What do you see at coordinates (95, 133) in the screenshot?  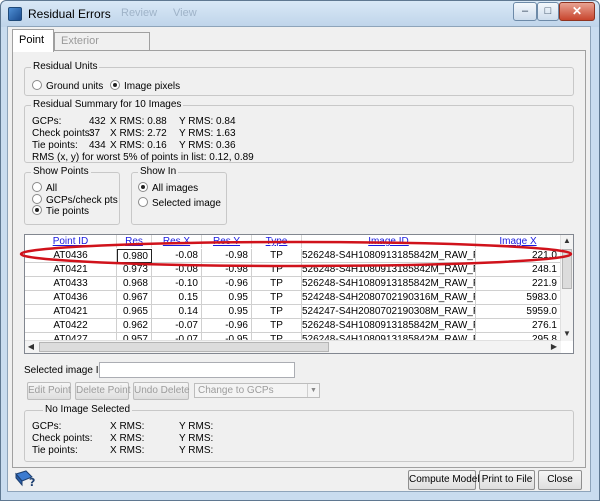 I see `summary-check-count: 37` at bounding box center [95, 133].